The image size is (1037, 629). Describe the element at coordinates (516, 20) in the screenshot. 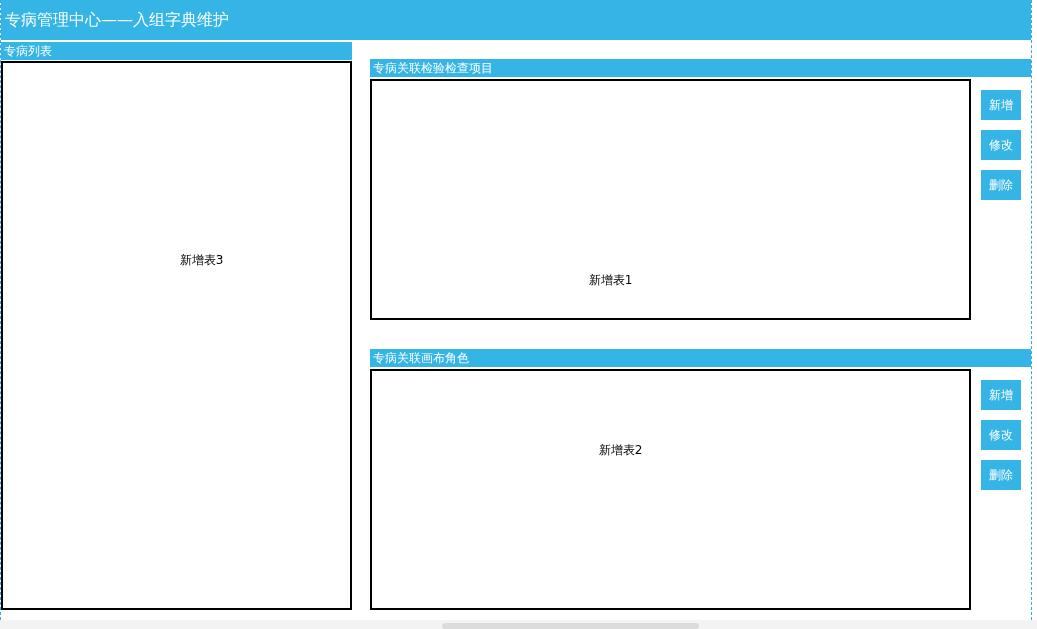

I see `page-title: 专病管理中心——入组字典维护` at that location.